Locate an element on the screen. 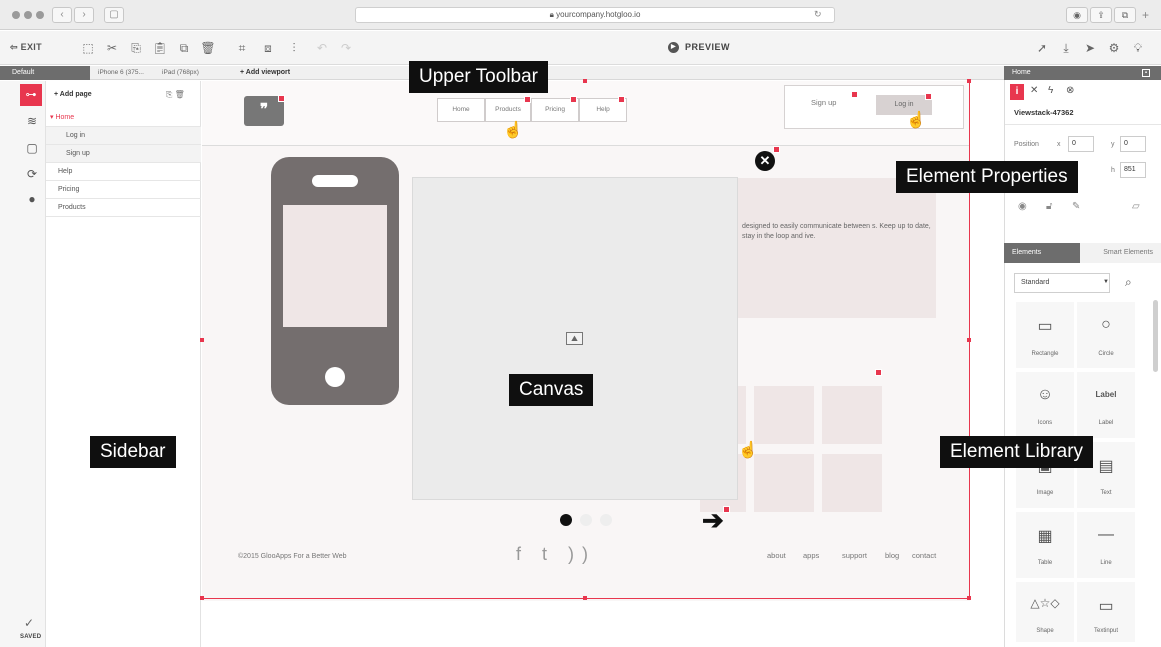  next-arrow-icon: ➔ is located at coordinates (713, 520).